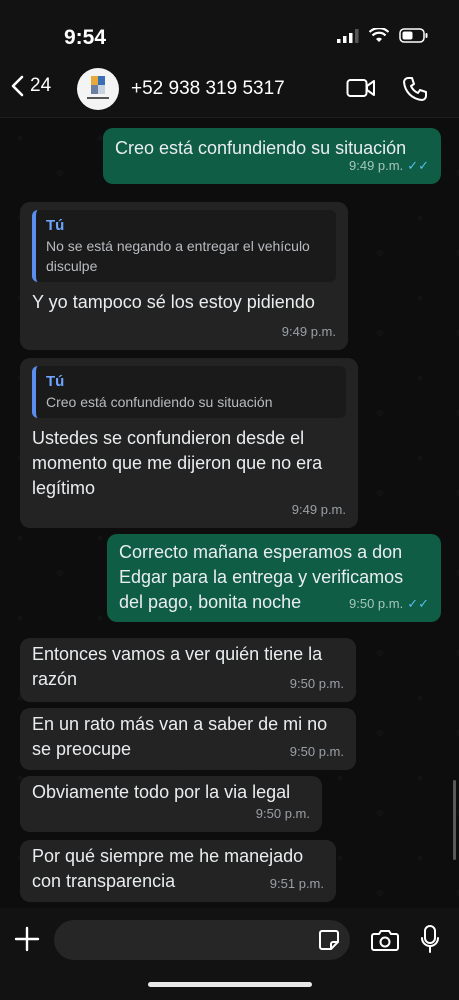  Describe the element at coordinates (415, 89) in the screenshot. I see `phone-icon` at that location.